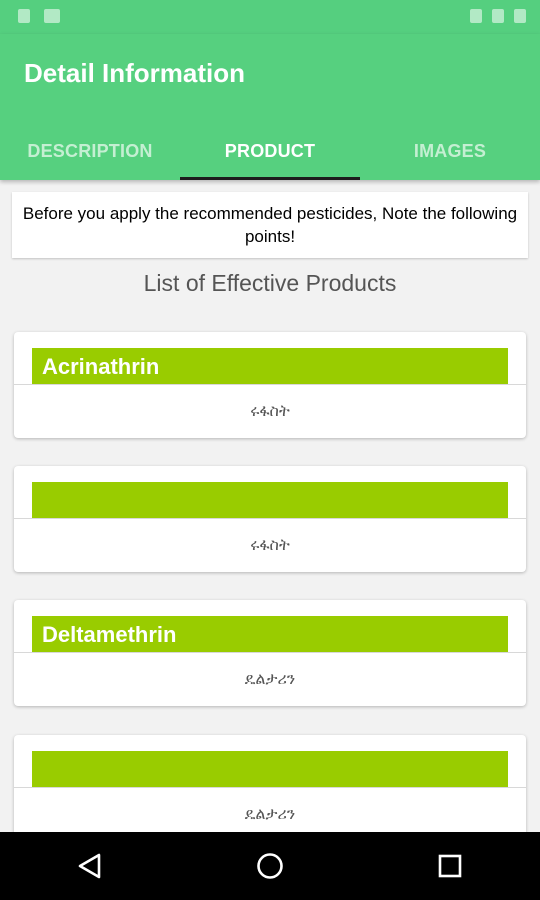  Describe the element at coordinates (135, 73) in the screenshot. I see `page-title: Detail Information` at that location.